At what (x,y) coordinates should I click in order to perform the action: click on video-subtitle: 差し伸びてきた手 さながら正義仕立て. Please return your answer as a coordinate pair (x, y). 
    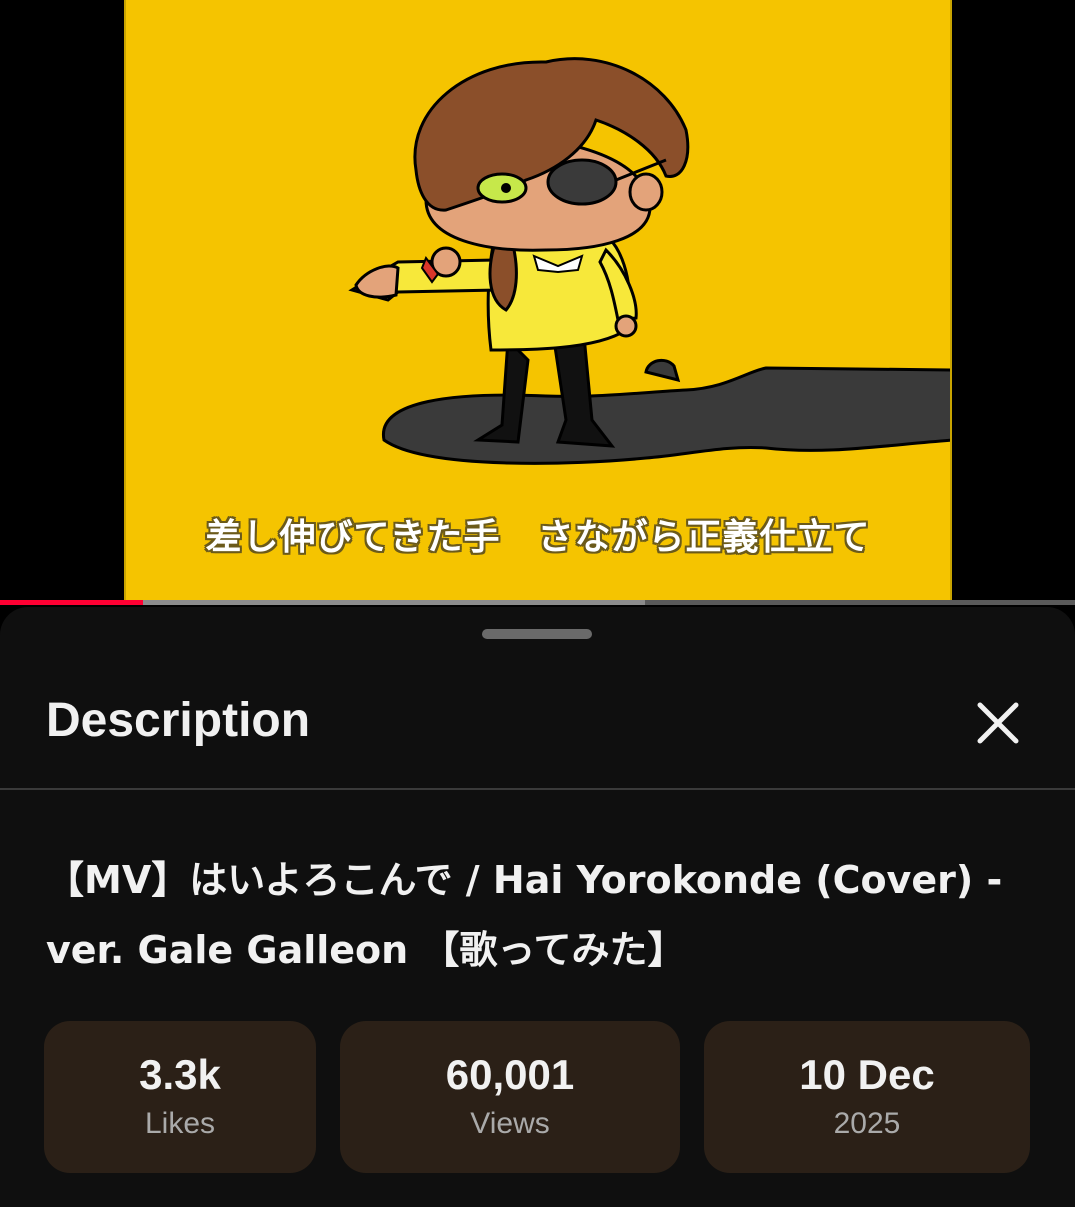
    Looking at the image, I should click on (538, 537).